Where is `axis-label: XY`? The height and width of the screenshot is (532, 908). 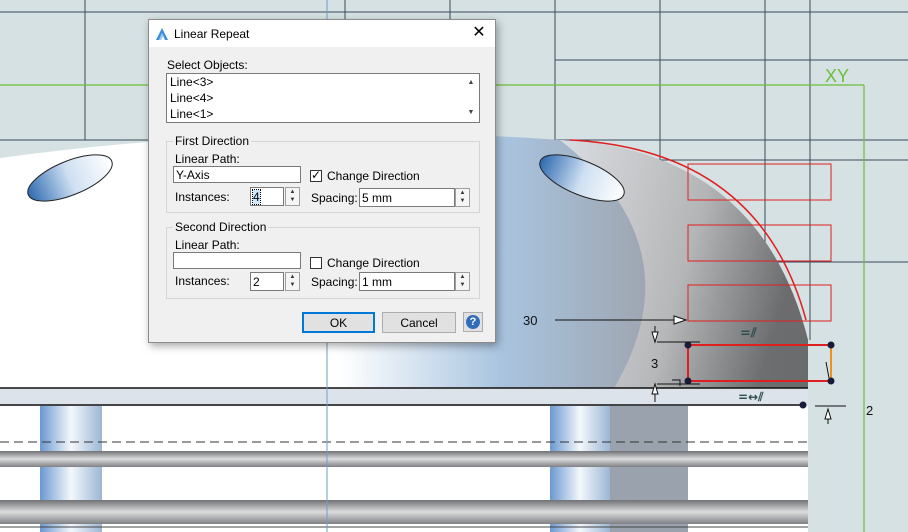 axis-label: XY is located at coordinates (837, 76).